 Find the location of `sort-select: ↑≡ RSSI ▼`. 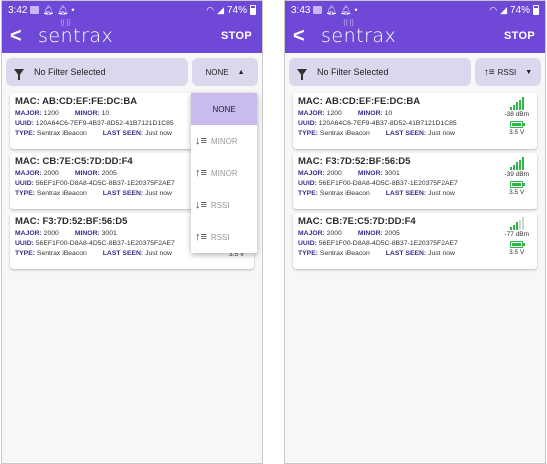

sort-select: ↑≡ RSSI ▼ is located at coordinates (508, 72).